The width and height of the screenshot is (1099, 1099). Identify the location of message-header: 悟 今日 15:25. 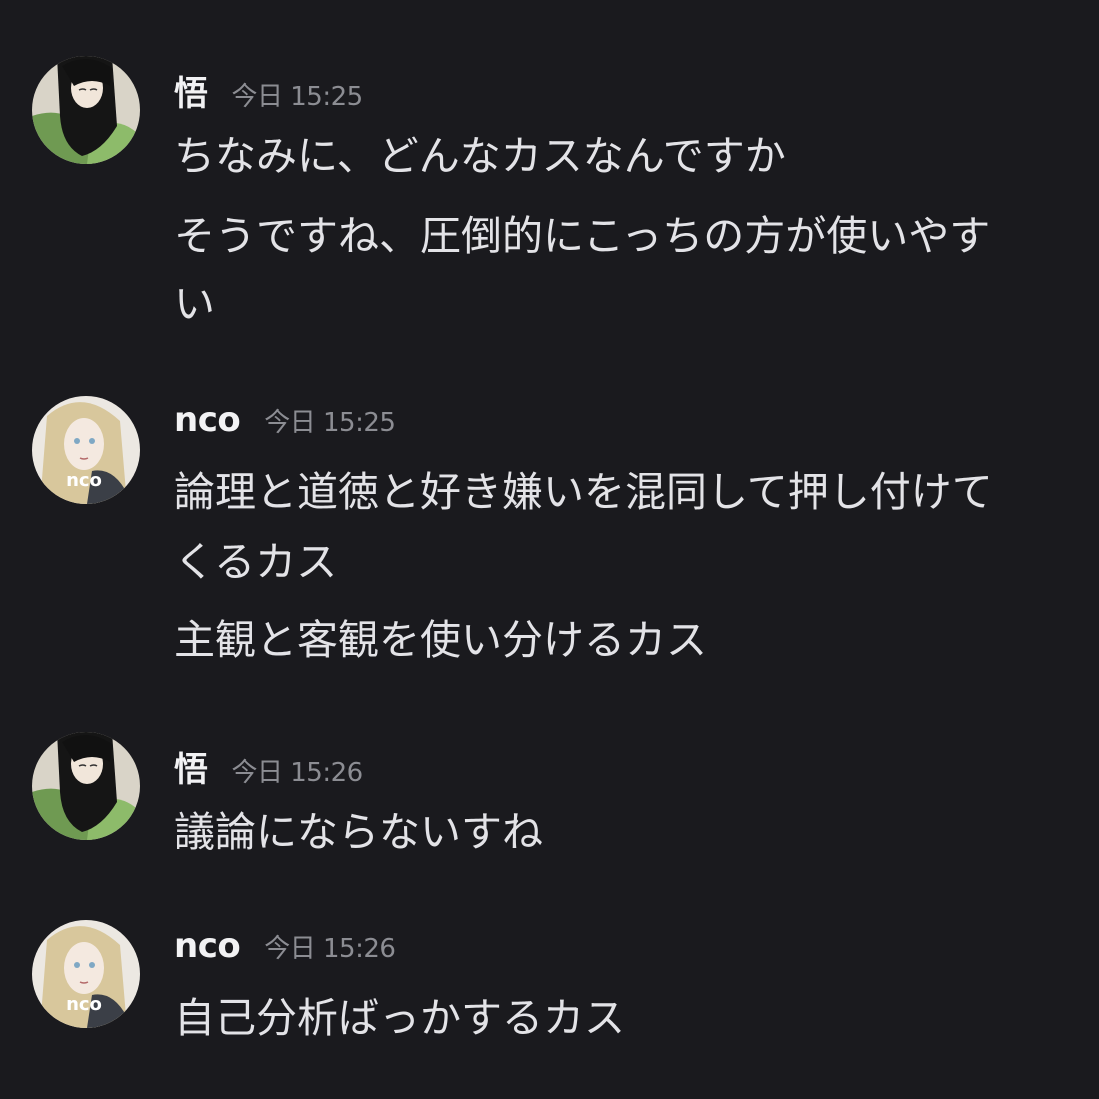
(268, 91).